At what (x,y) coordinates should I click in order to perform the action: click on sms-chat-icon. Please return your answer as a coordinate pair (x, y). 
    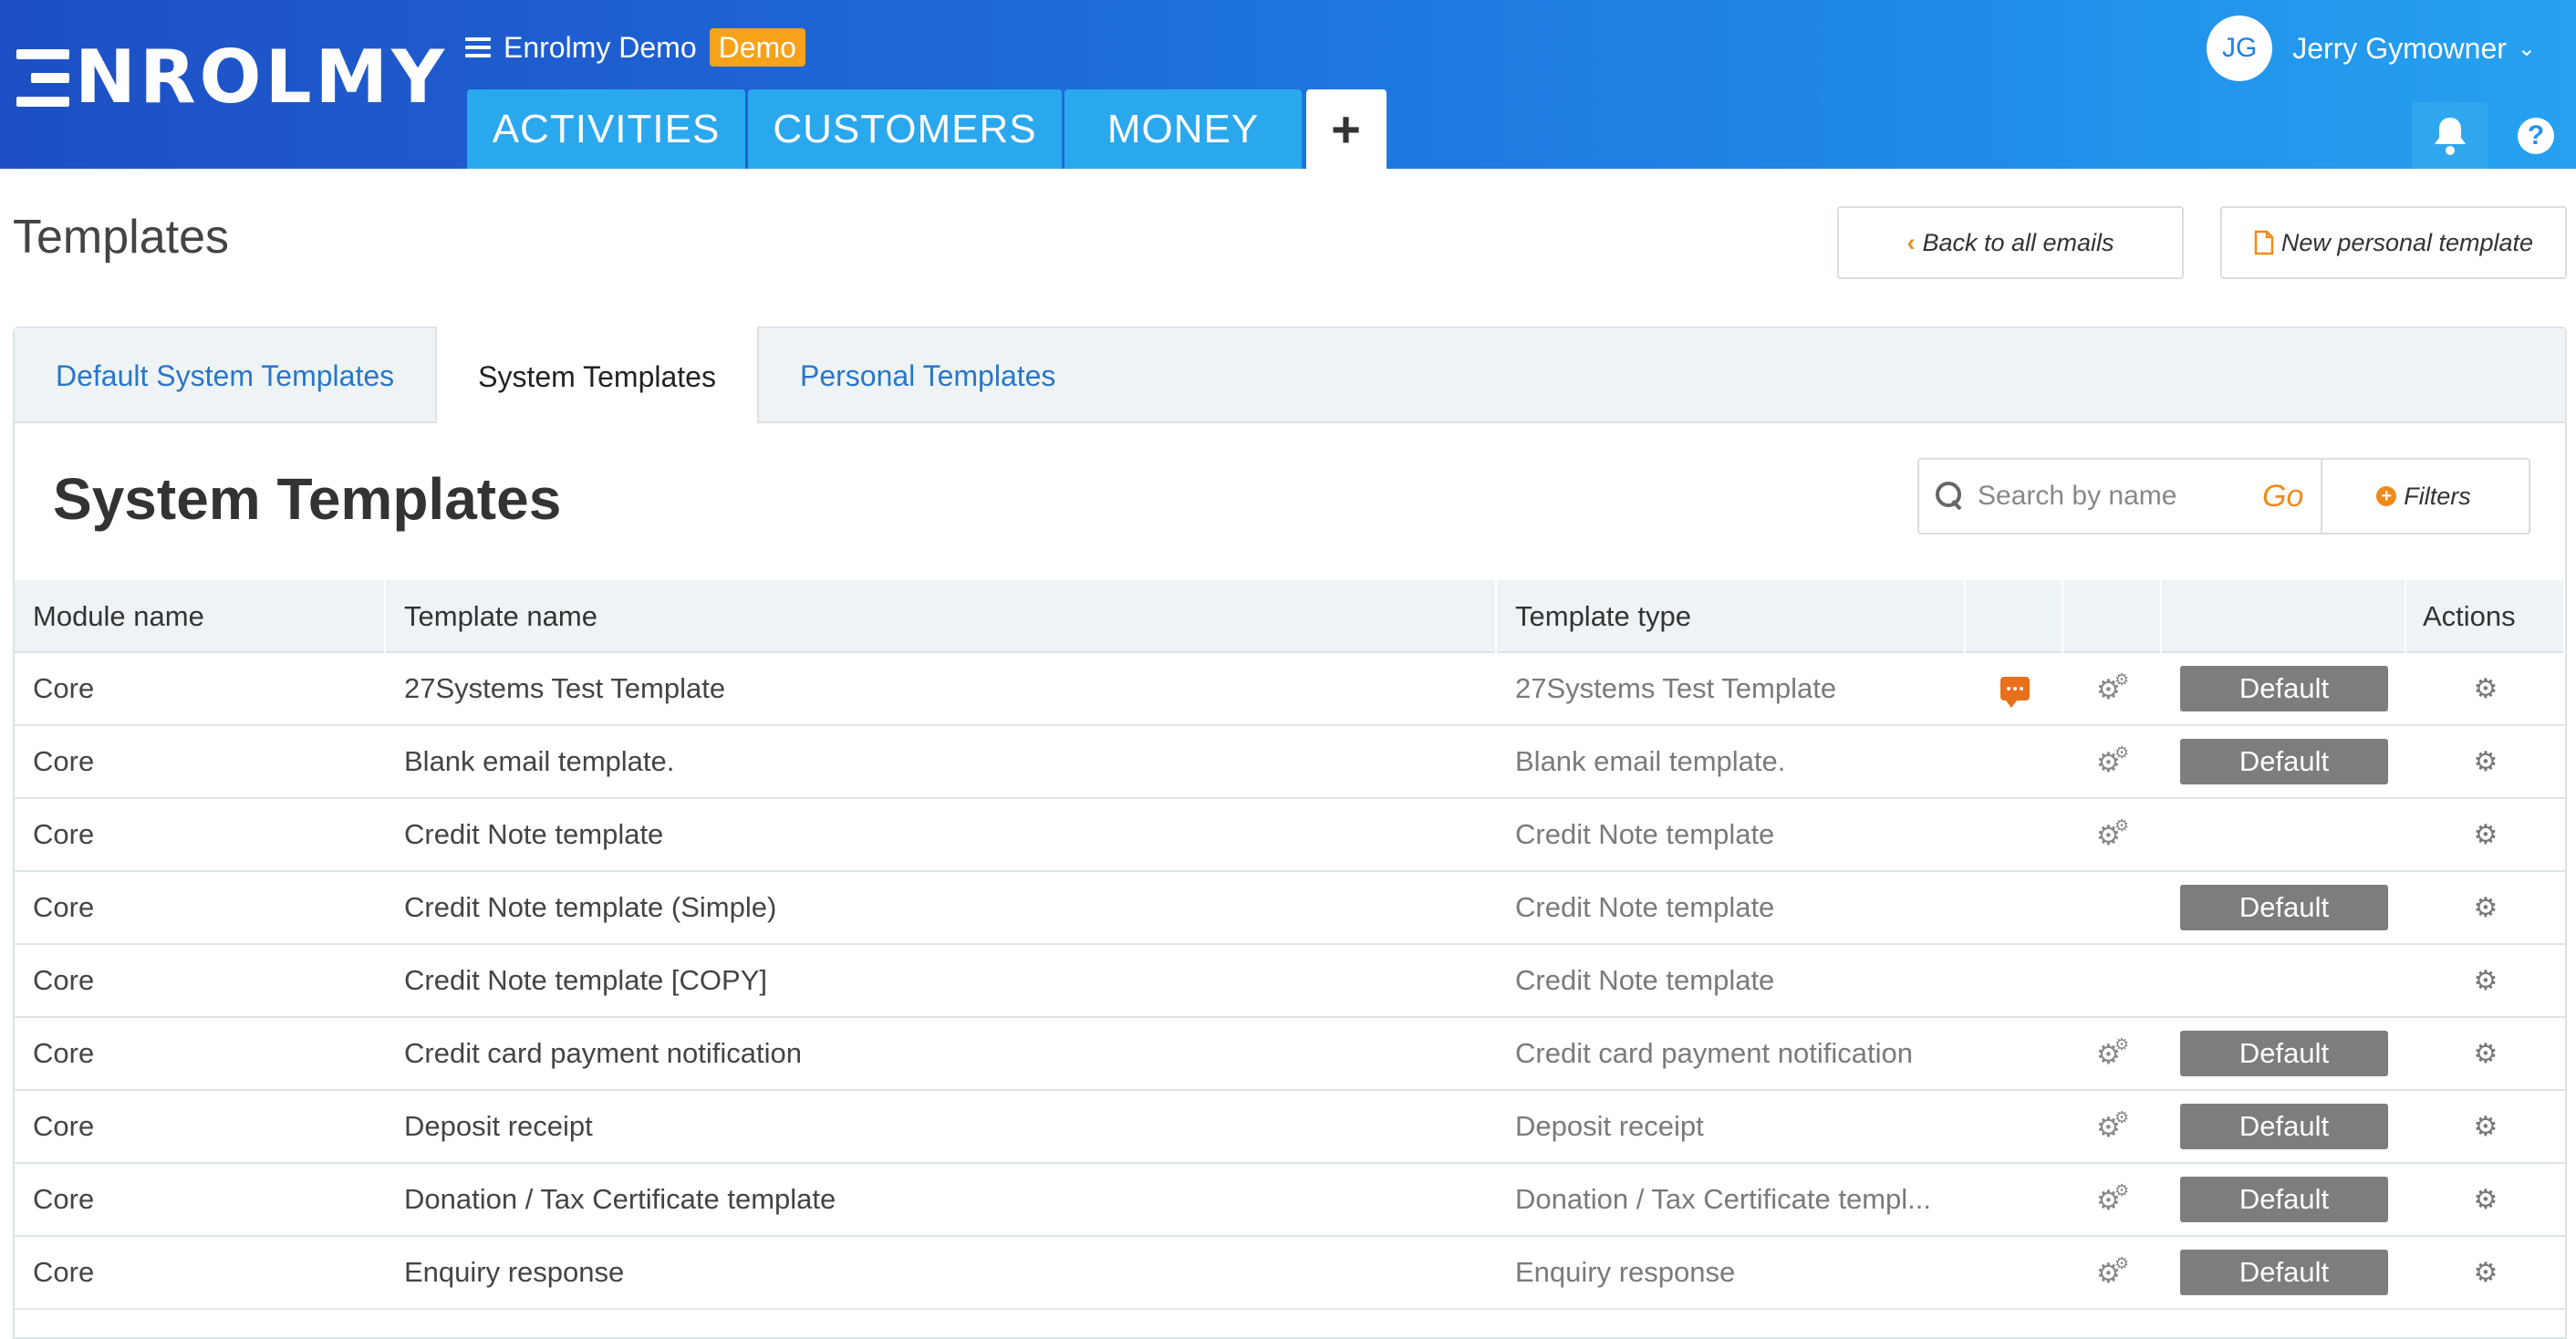
    Looking at the image, I should click on (2015, 692).